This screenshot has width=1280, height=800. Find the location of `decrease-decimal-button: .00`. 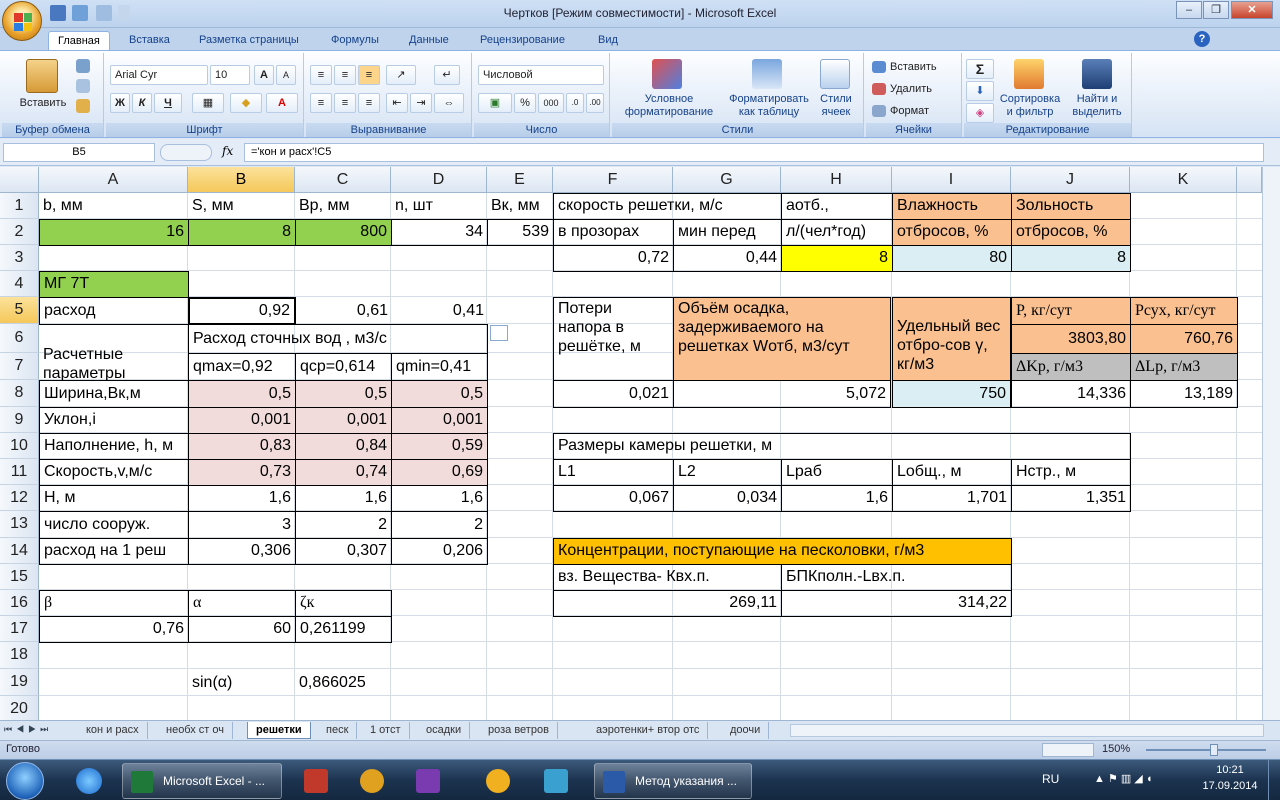

decrease-decimal-button: .00 is located at coordinates (595, 103).